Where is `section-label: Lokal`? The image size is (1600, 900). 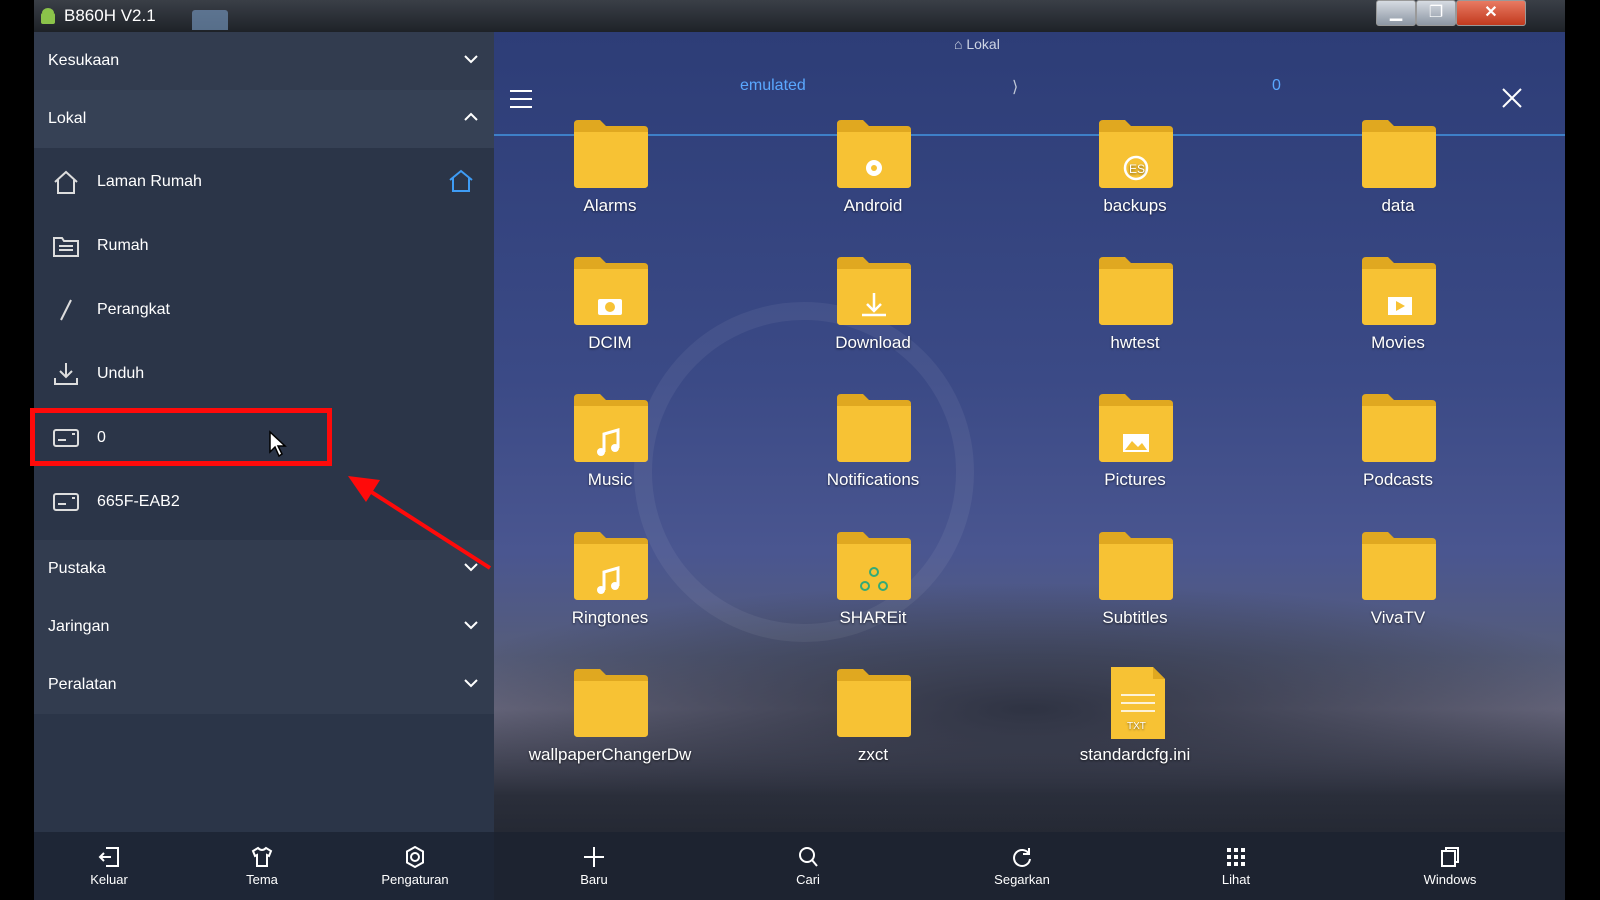
section-label: Lokal is located at coordinates (67, 118).